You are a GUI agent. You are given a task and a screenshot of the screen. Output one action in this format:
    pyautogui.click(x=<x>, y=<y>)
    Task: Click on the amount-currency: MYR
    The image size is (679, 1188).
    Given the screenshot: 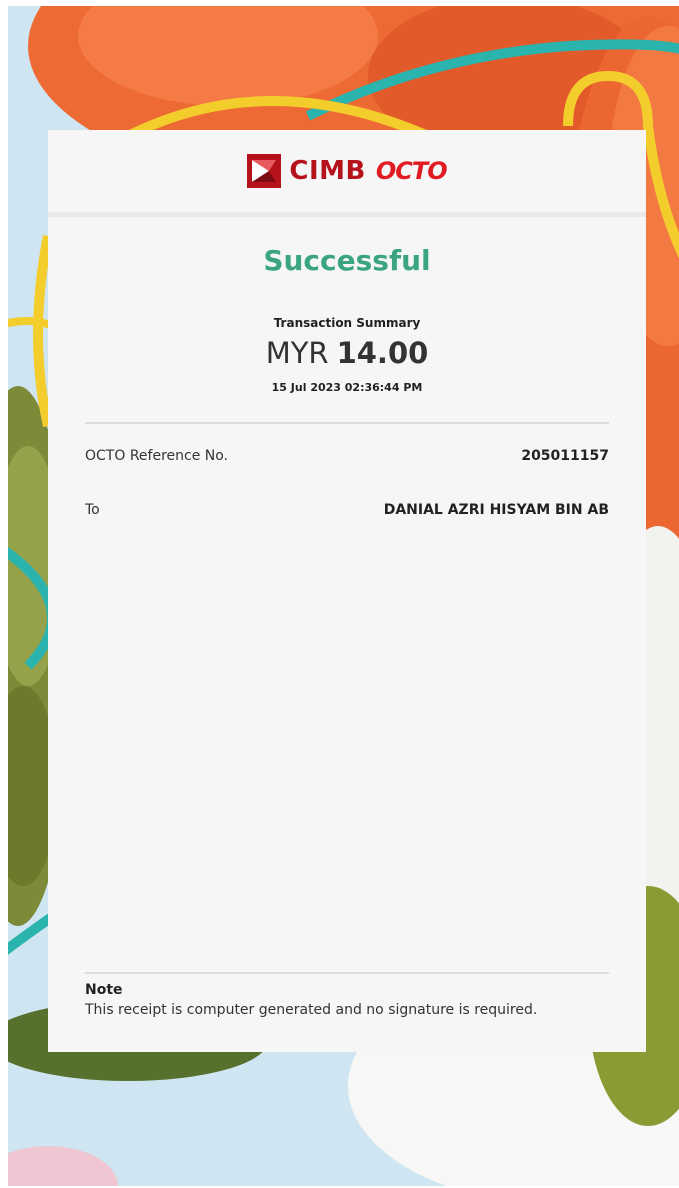 What is the action you would take?
    pyautogui.click(x=297, y=353)
    